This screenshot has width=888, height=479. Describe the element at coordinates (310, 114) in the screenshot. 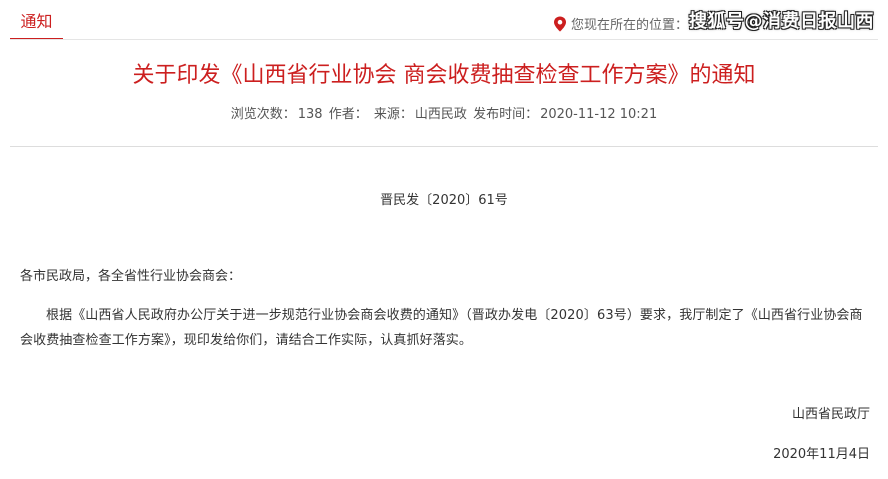

I see `views-count: 138` at that location.